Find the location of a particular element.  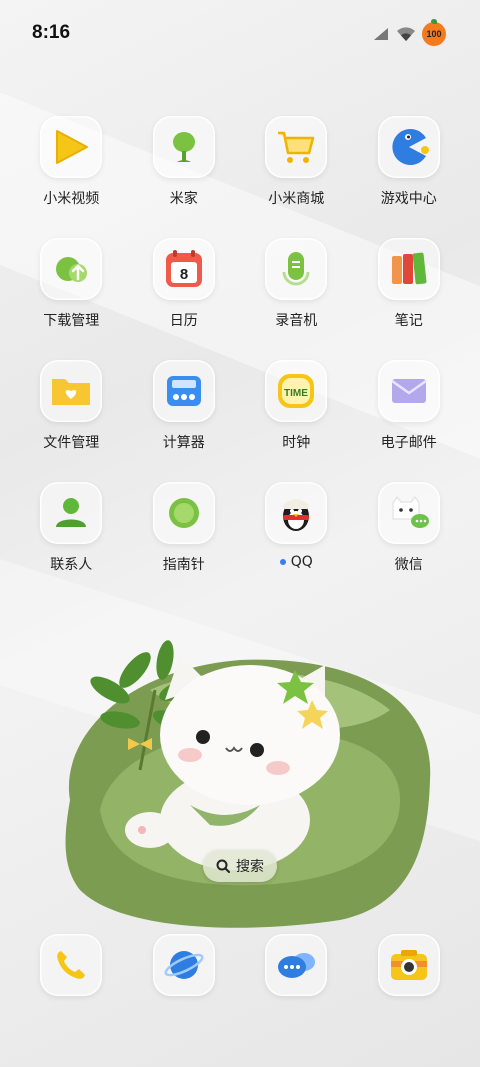

envelope-icon is located at coordinates (408, 391).